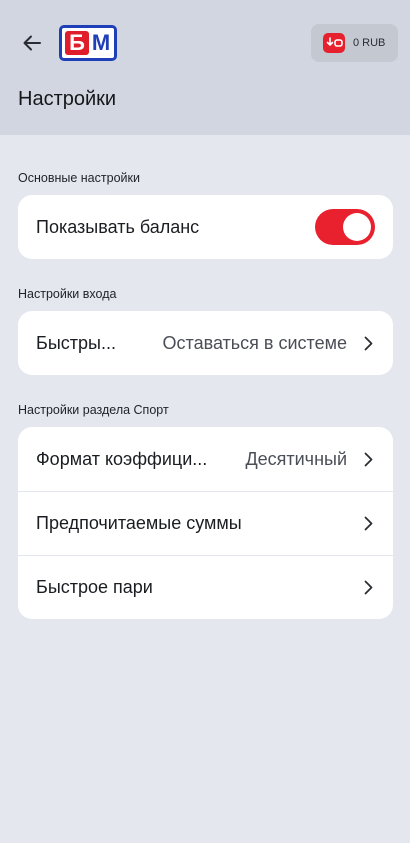 The height and width of the screenshot is (843, 410). I want to click on row-preferred-amounts: Предпочитаемые суммы, so click(205, 523).